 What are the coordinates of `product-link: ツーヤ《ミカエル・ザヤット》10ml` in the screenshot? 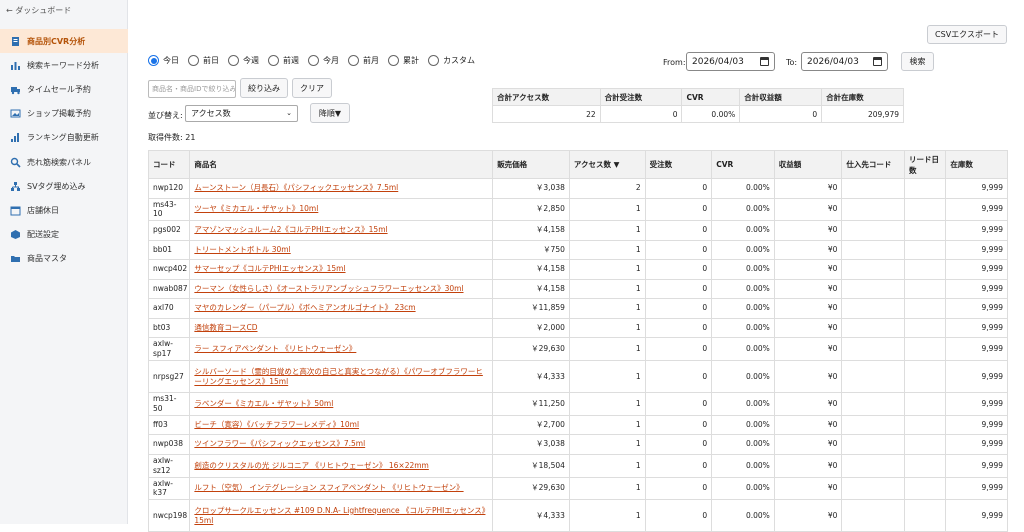 It's located at (256, 208).